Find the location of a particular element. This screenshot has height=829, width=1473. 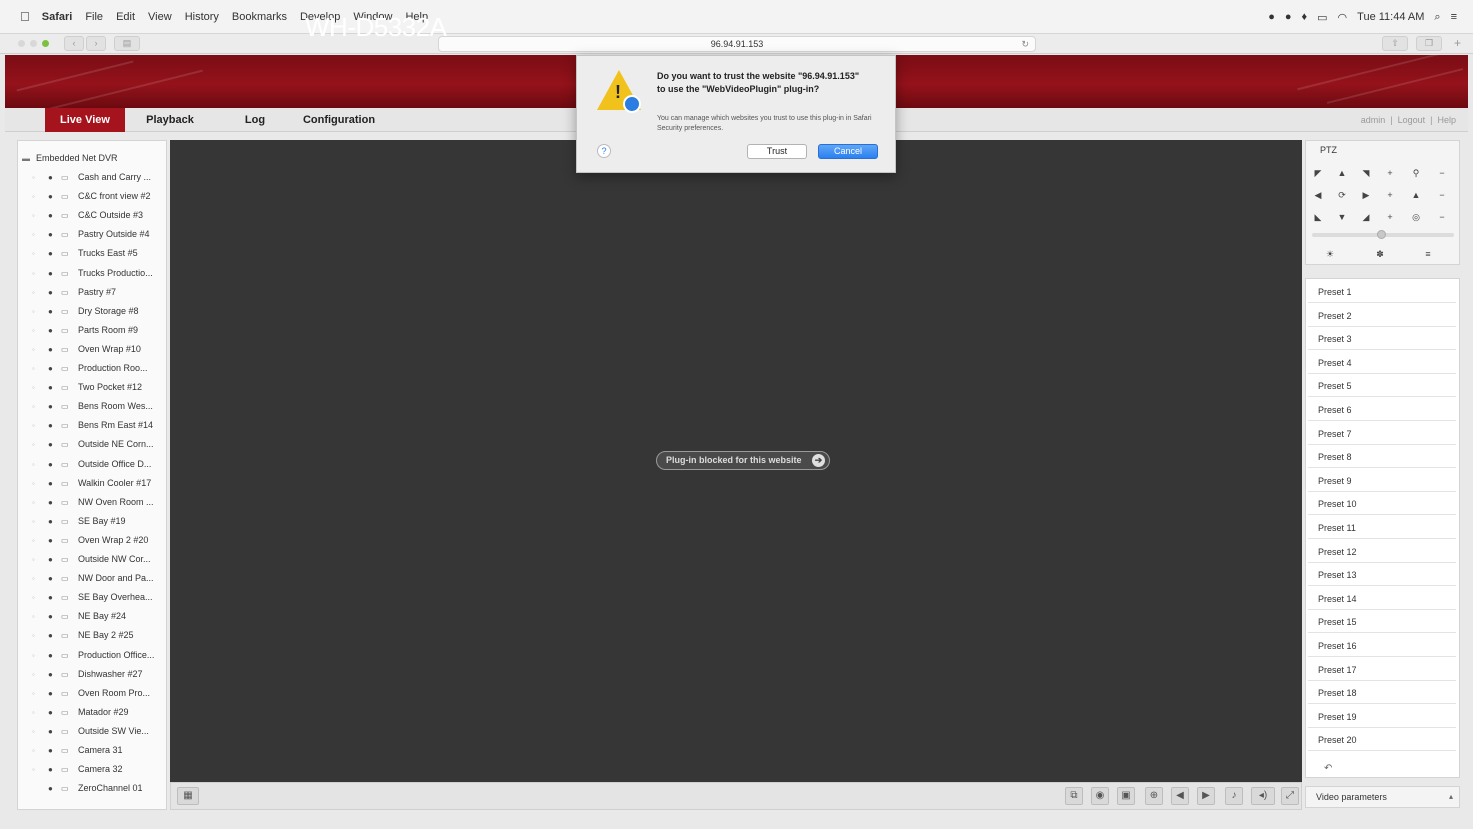

record-icon: ▣ is located at coordinates (1126, 796).